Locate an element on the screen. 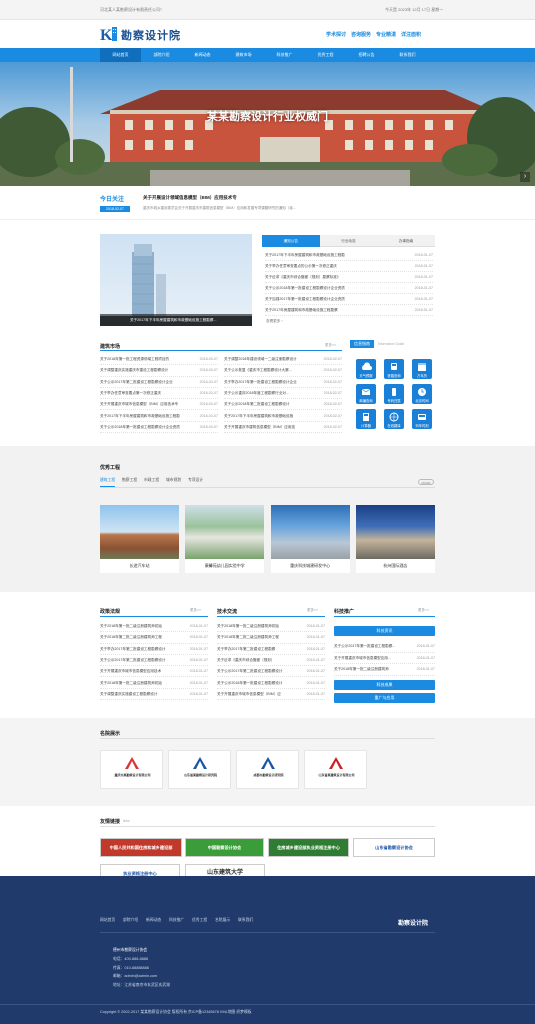 This screenshot has height=1024, width=535. list-item: 关于公示2018年第二批建设工程勘察设计 2018-02-07 is located at coordinates (283, 405).